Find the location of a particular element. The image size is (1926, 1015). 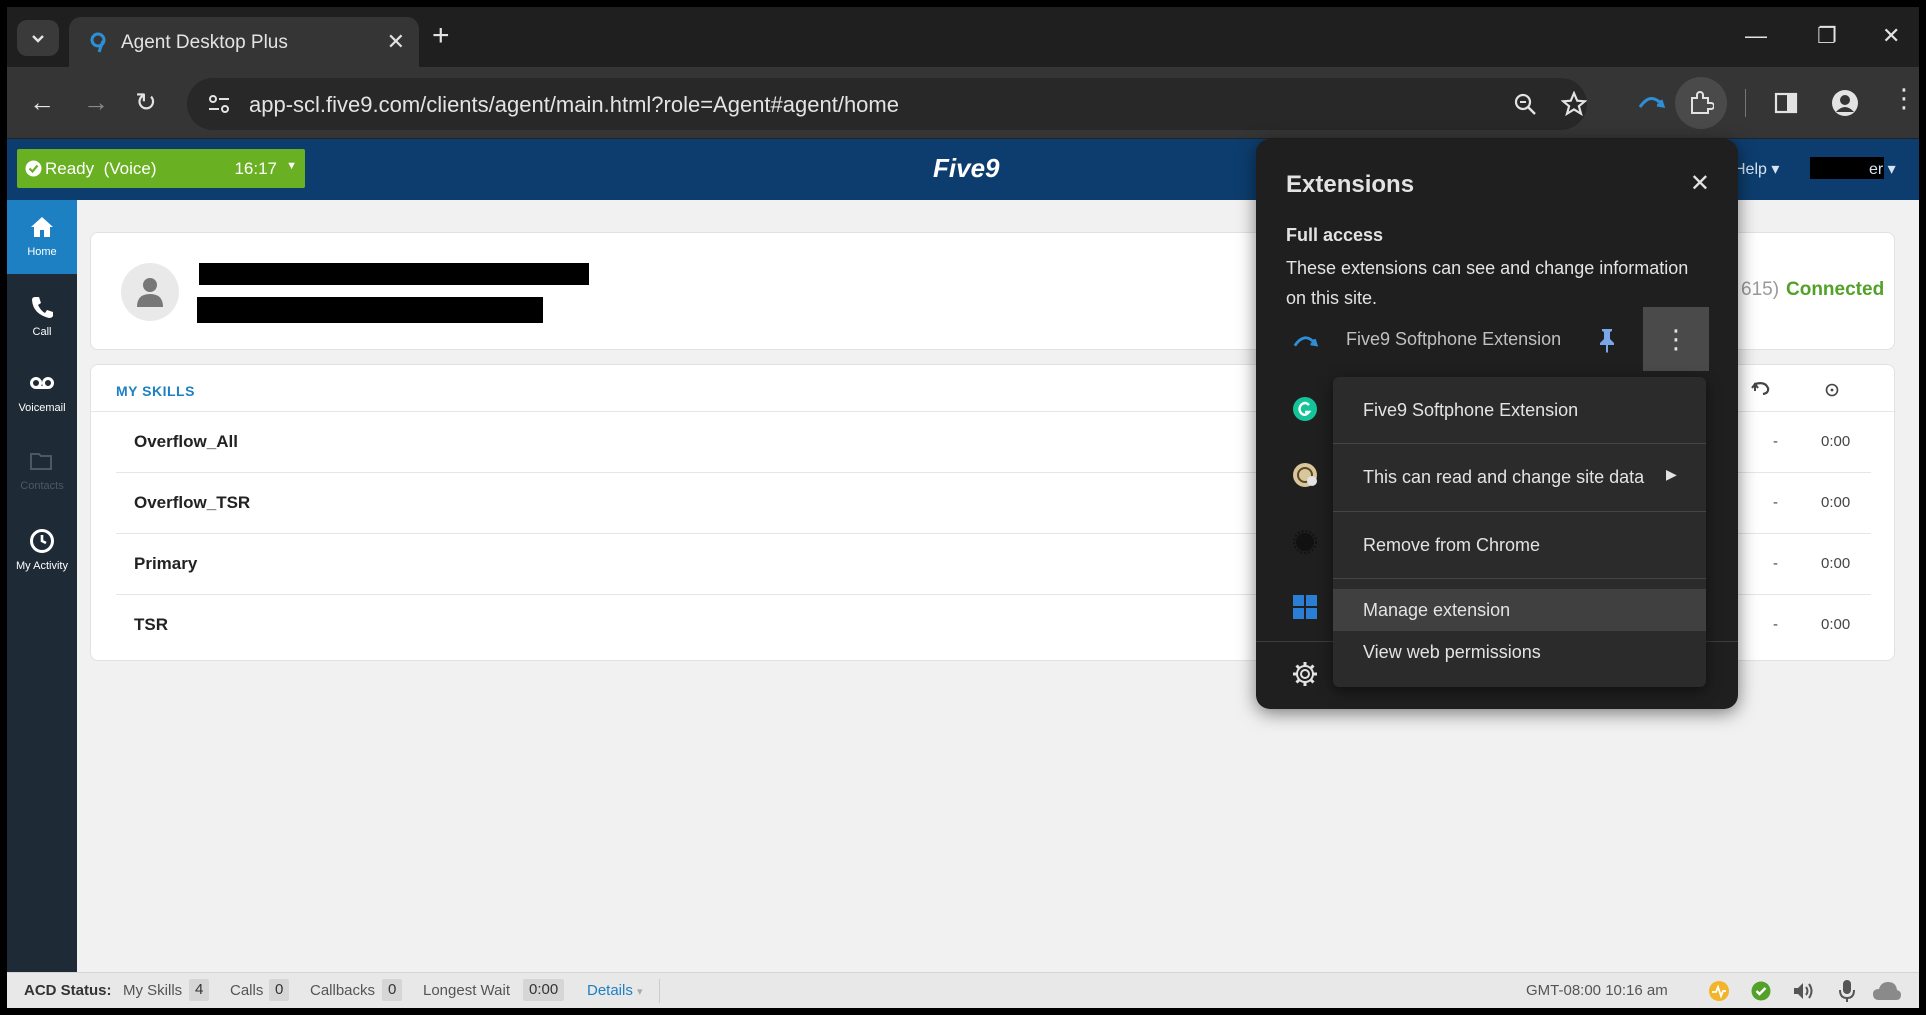

chevron-down-icon is located at coordinates (38, 39).